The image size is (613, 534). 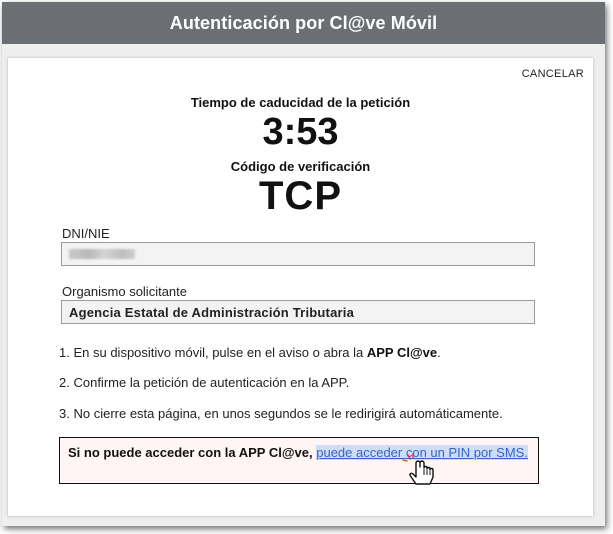 What do you see at coordinates (300, 196) in the screenshot?
I see `verification-code: TCP` at bounding box center [300, 196].